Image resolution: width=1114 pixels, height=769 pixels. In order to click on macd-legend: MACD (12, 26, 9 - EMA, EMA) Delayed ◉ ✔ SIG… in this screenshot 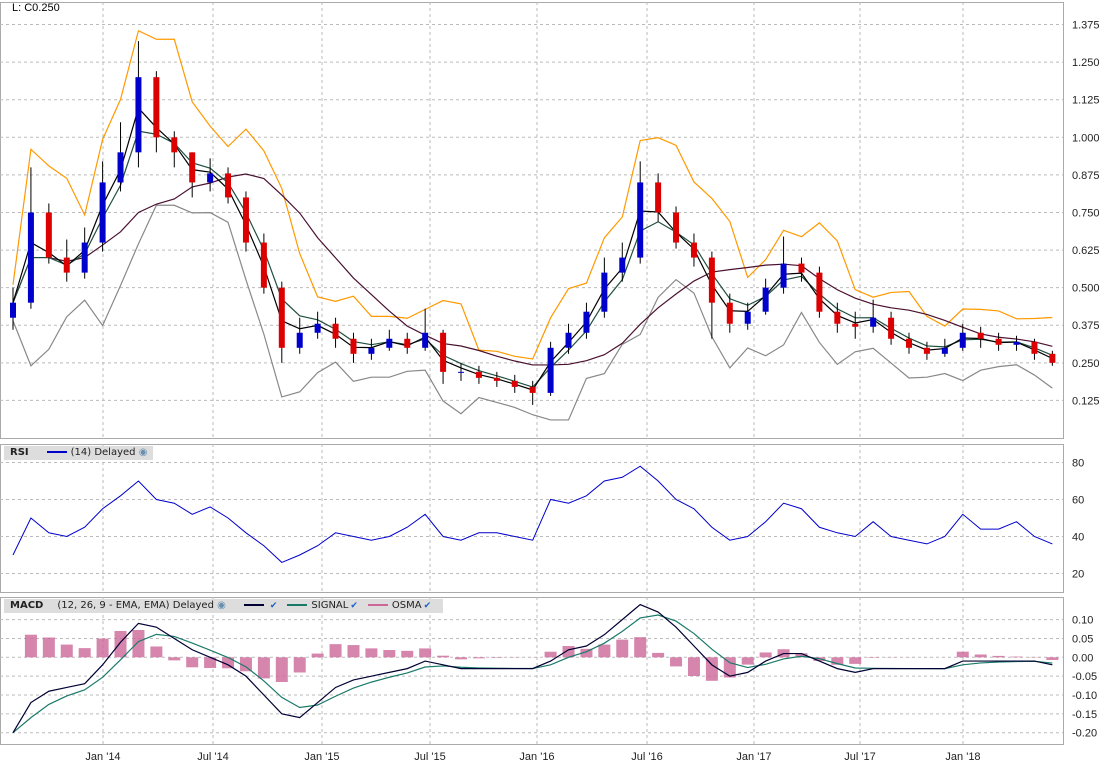, I will do `click(224, 606)`.